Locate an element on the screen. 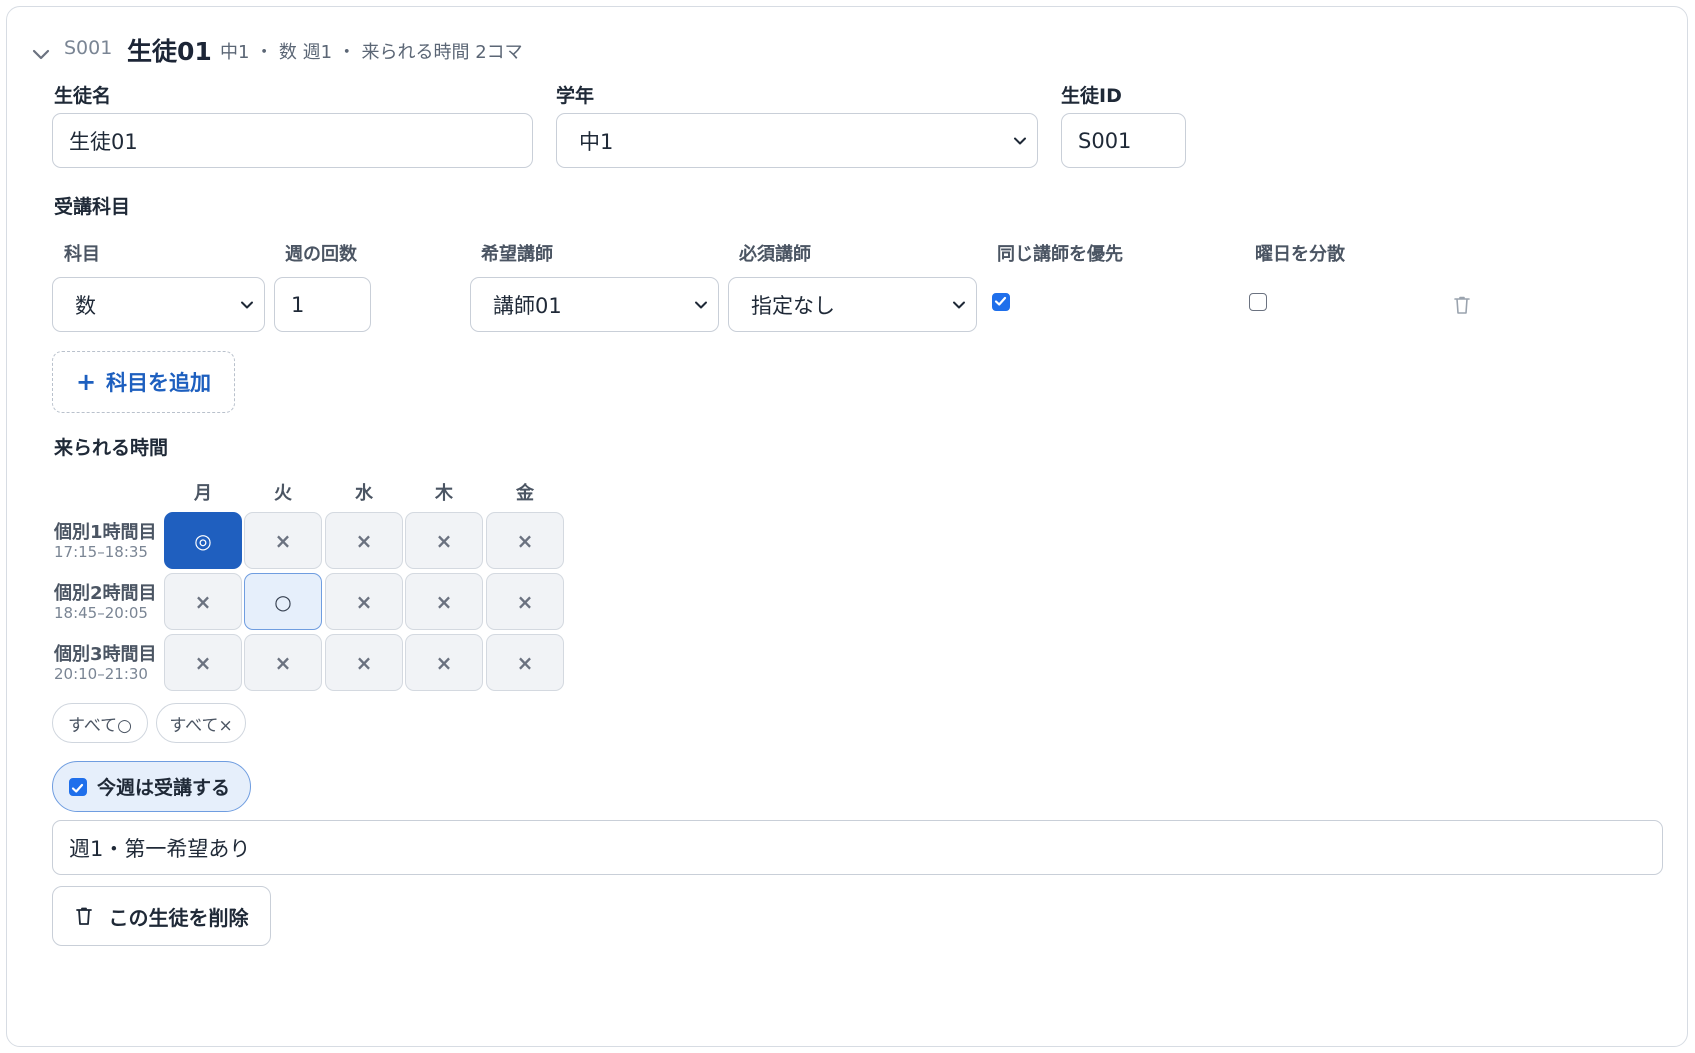 This screenshot has height=1053, width=1695. col-same-teacher-header: 同じ講師を優先 is located at coordinates (1060, 254).